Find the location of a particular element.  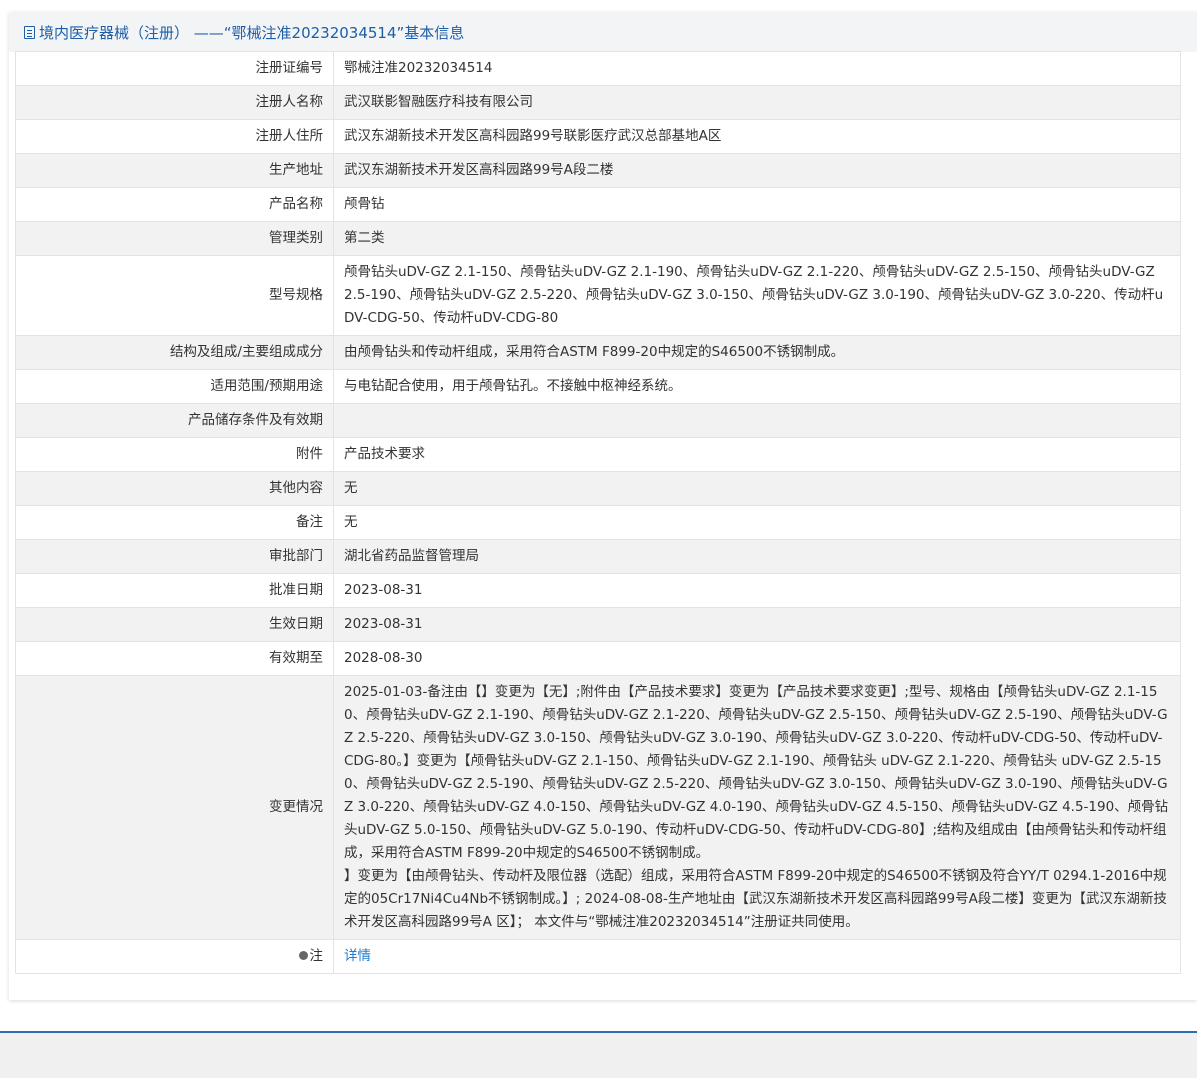

table-row: 注 详情 is located at coordinates (598, 956).